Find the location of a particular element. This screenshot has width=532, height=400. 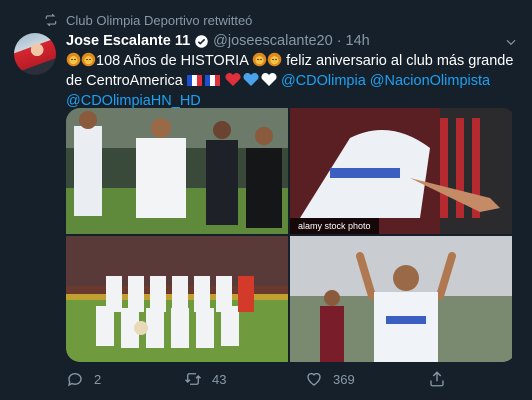

team-lineup-photo is located at coordinates (177, 299).